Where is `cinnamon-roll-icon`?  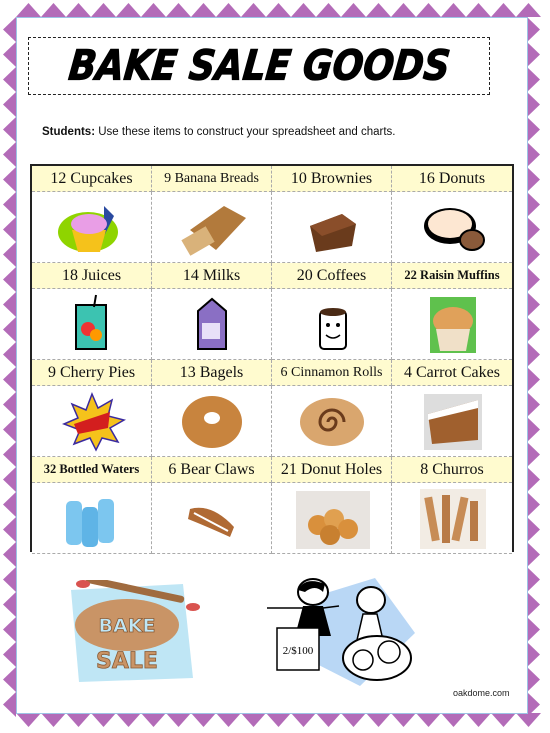
cinnamon-roll-icon is located at coordinates (331, 422).